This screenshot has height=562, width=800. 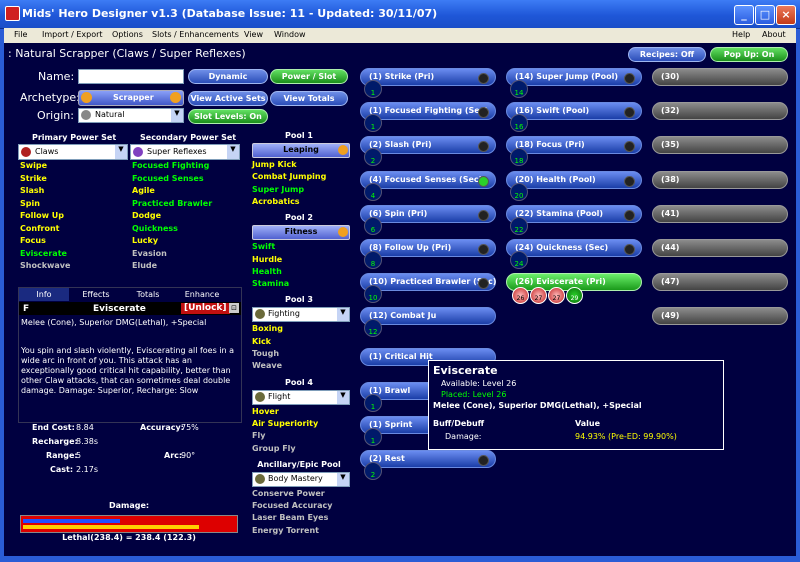 I want to click on power-slot-button: Power / Slot, so click(x=309, y=76).